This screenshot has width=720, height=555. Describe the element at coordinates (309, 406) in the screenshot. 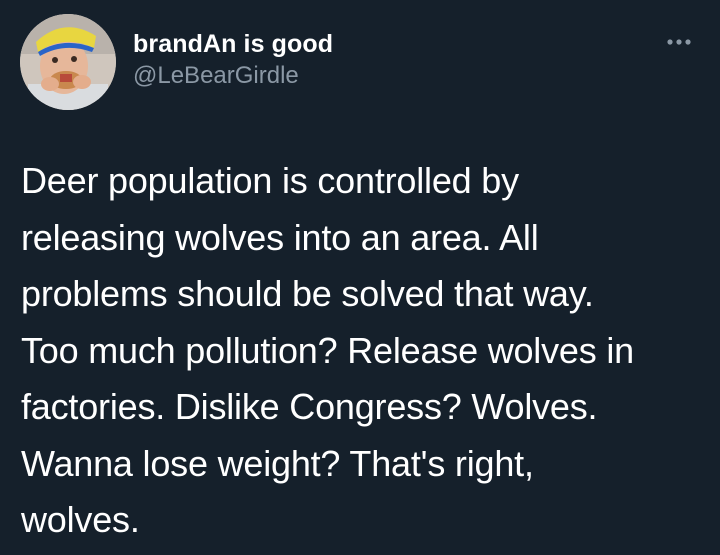

I see `tweet-text-line: factories. Dislike Congress? Wolves.` at that location.